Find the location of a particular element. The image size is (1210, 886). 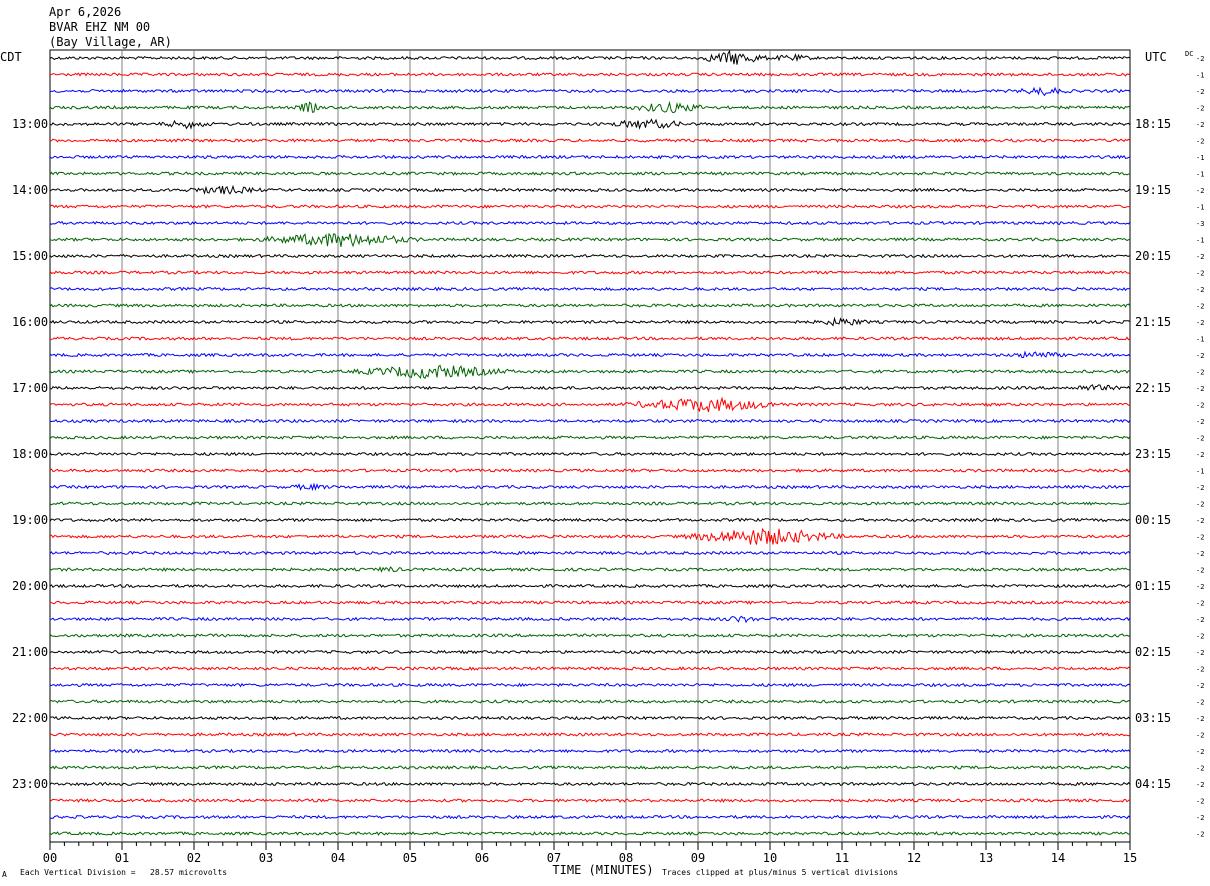

x-tick-label: 02 is located at coordinates (194, 858).